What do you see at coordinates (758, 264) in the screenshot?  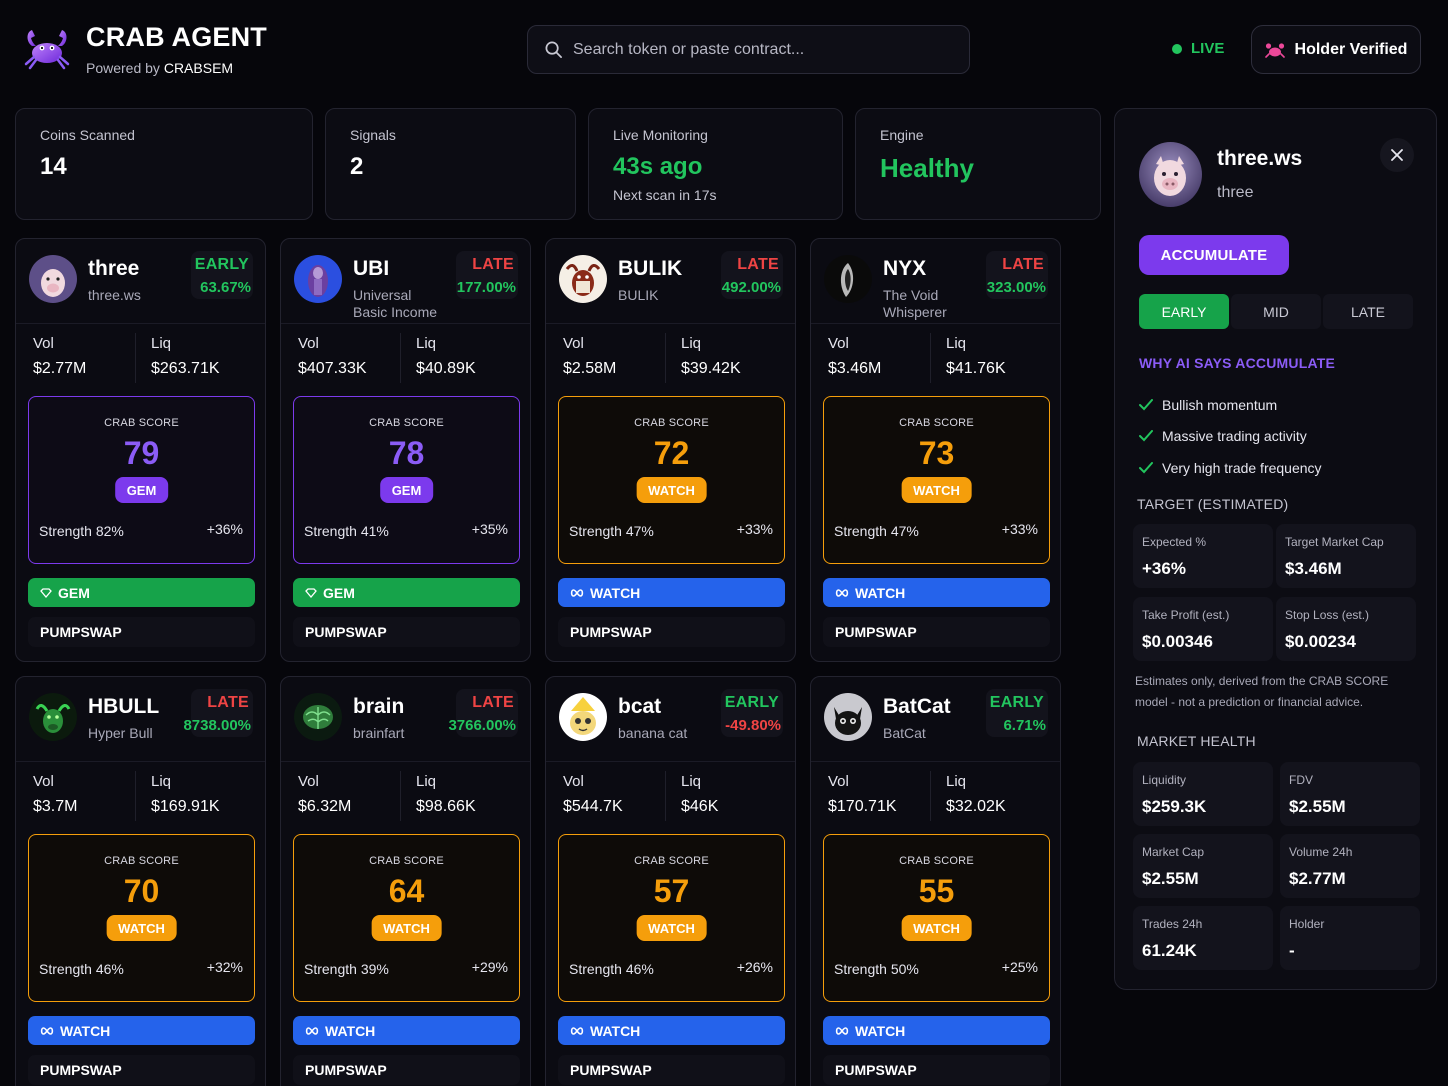 I see `phase-label: LATE` at bounding box center [758, 264].